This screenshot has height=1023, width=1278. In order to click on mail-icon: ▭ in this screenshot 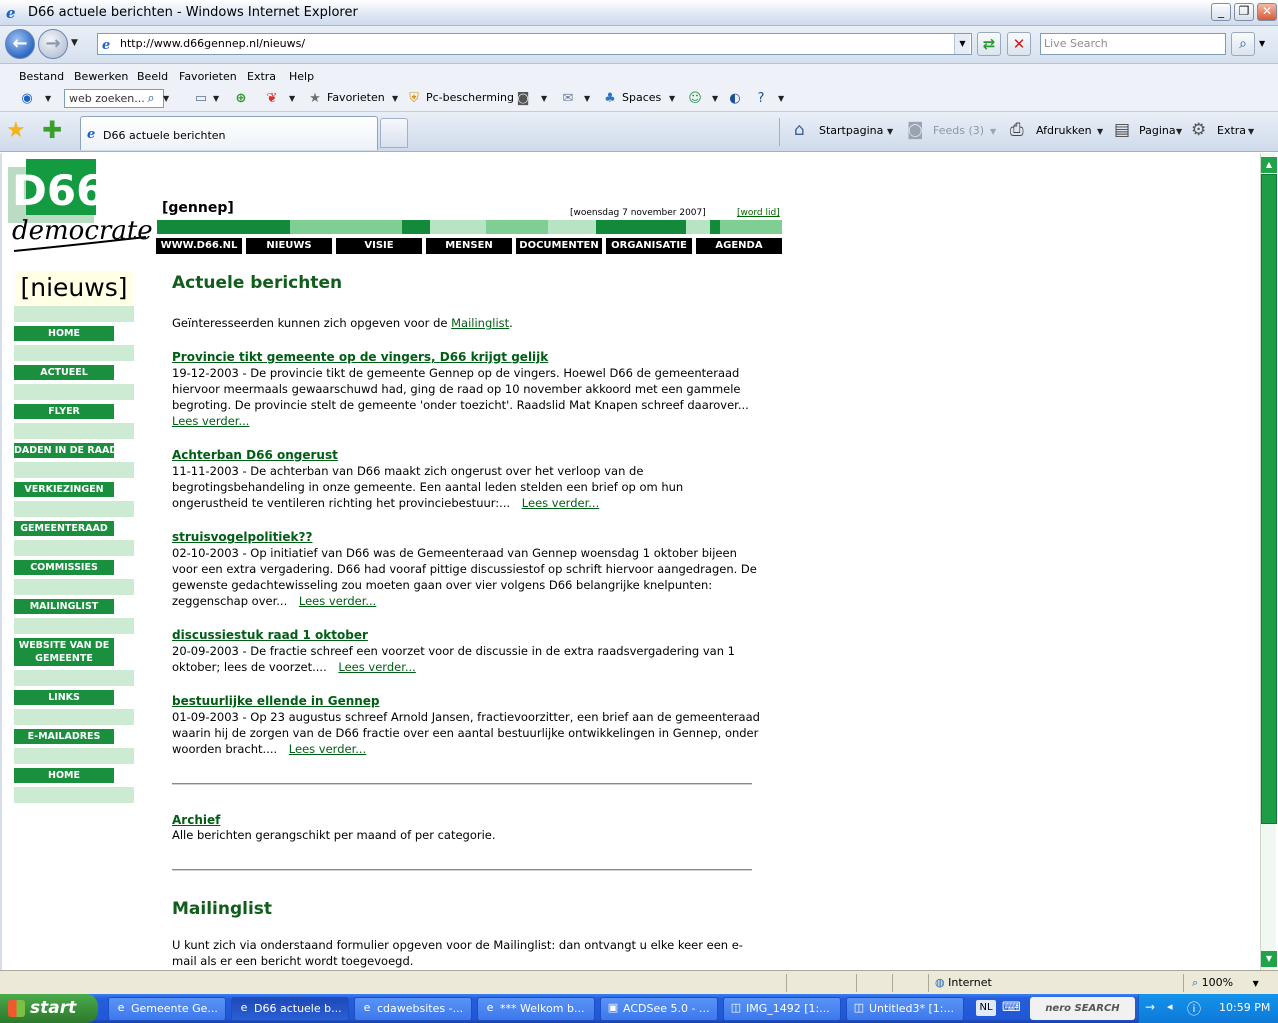, I will do `click(201, 99)`.